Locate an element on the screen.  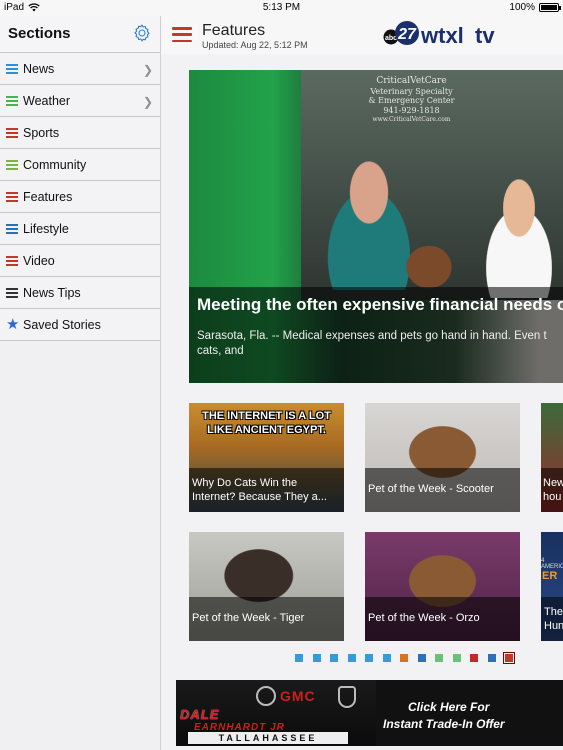
battery-percent: 100% is located at coordinates (522, 7).